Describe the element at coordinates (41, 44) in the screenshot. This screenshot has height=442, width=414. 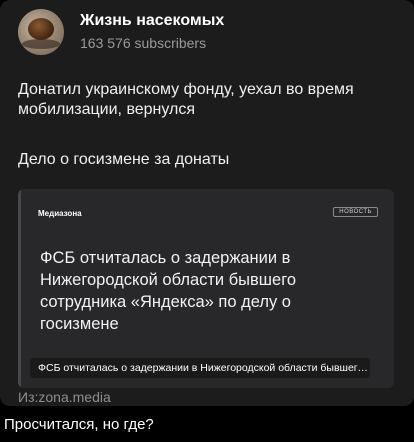
I see `avatar-ground` at that location.